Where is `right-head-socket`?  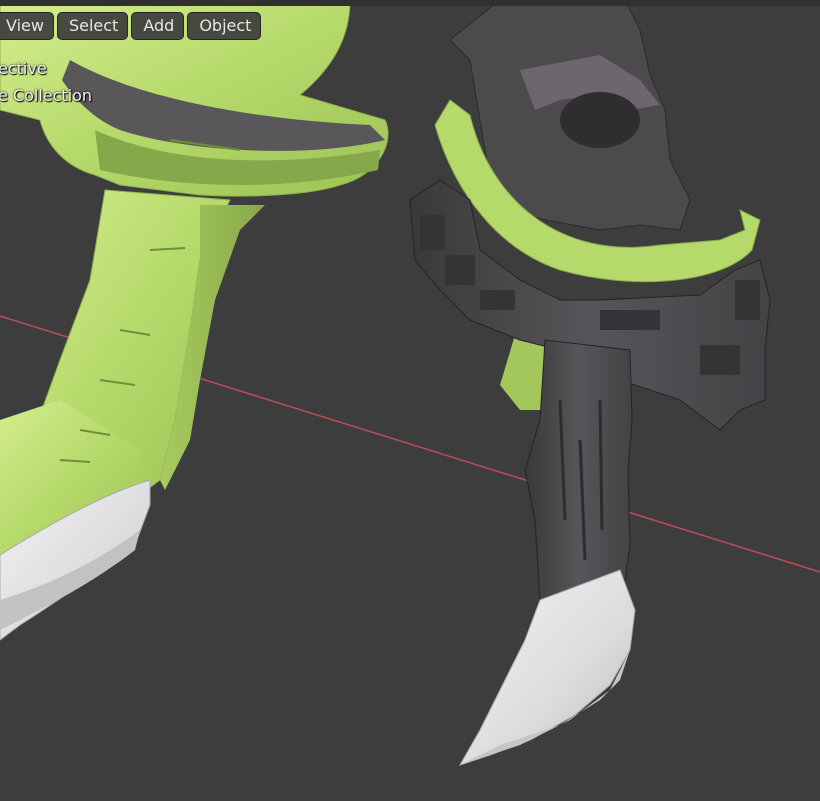 right-head-socket is located at coordinates (600, 120).